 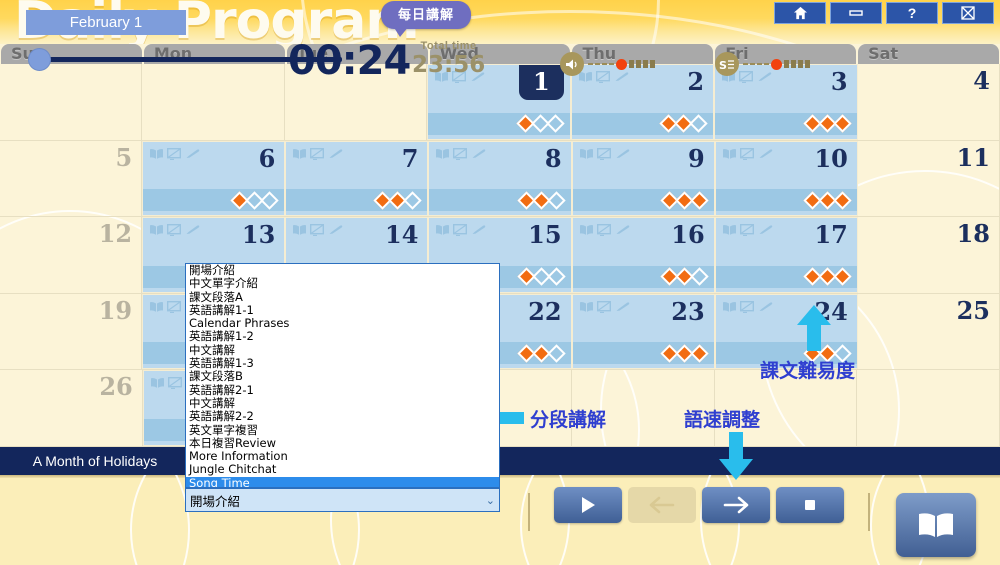 What do you see at coordinates (342, 390) in the screenshot?
I see `dropdown-option: 英語講解2-1` at bounding box center [342, 390].